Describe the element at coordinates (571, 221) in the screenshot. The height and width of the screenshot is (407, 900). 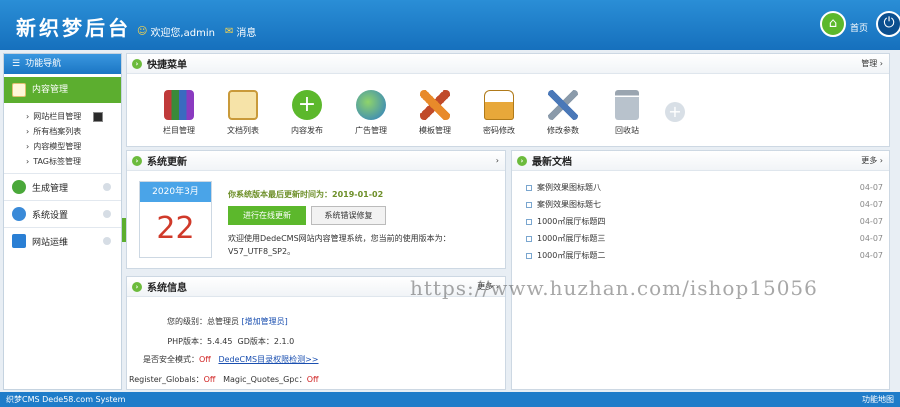
I see `doc-title: 1000㎡展厅标题四` at that location.